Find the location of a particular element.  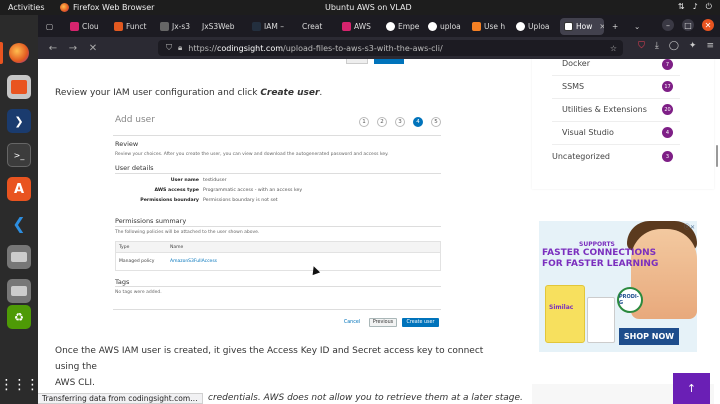

category-link: Docker is located at coordinates (576, 63).